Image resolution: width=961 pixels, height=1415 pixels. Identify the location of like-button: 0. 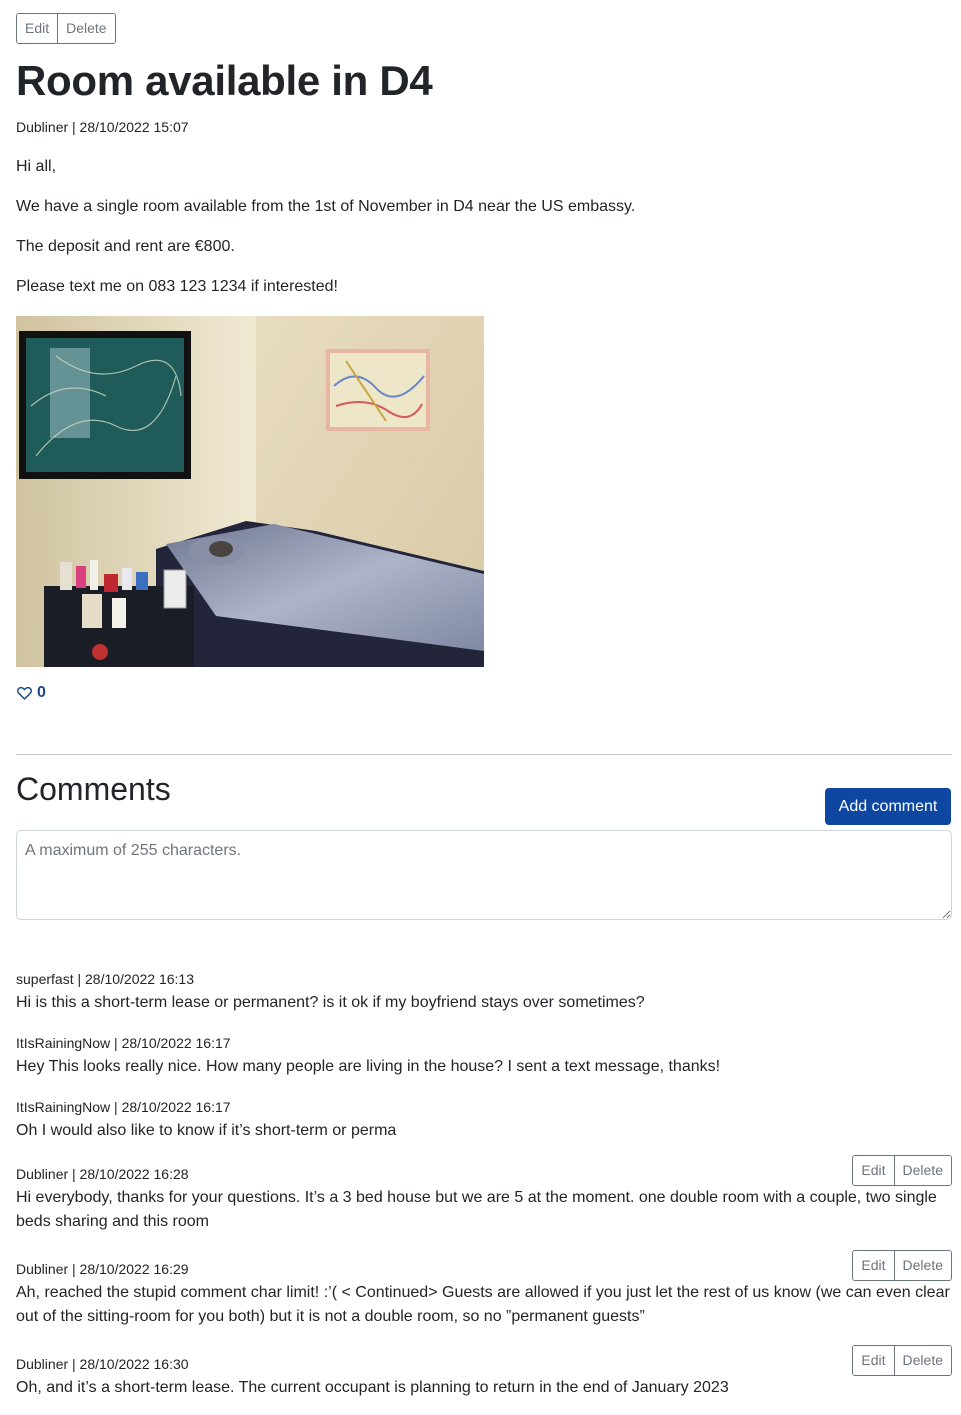
(31, 693).